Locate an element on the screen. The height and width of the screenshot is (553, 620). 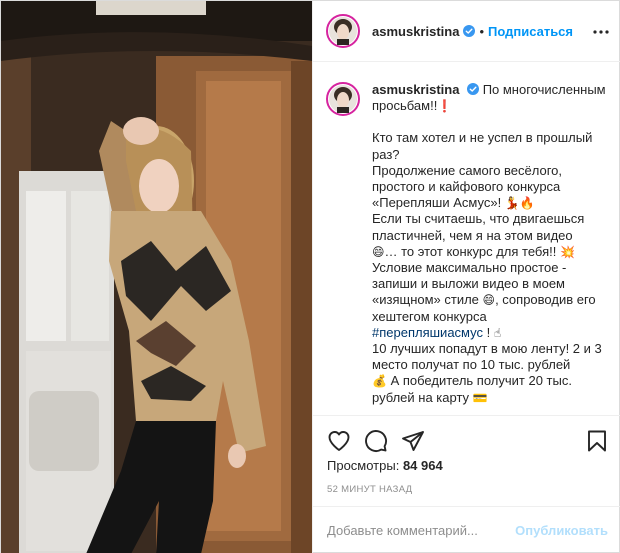
views-count: Просмотры: 84 964 is located at coordinates (385, 465).